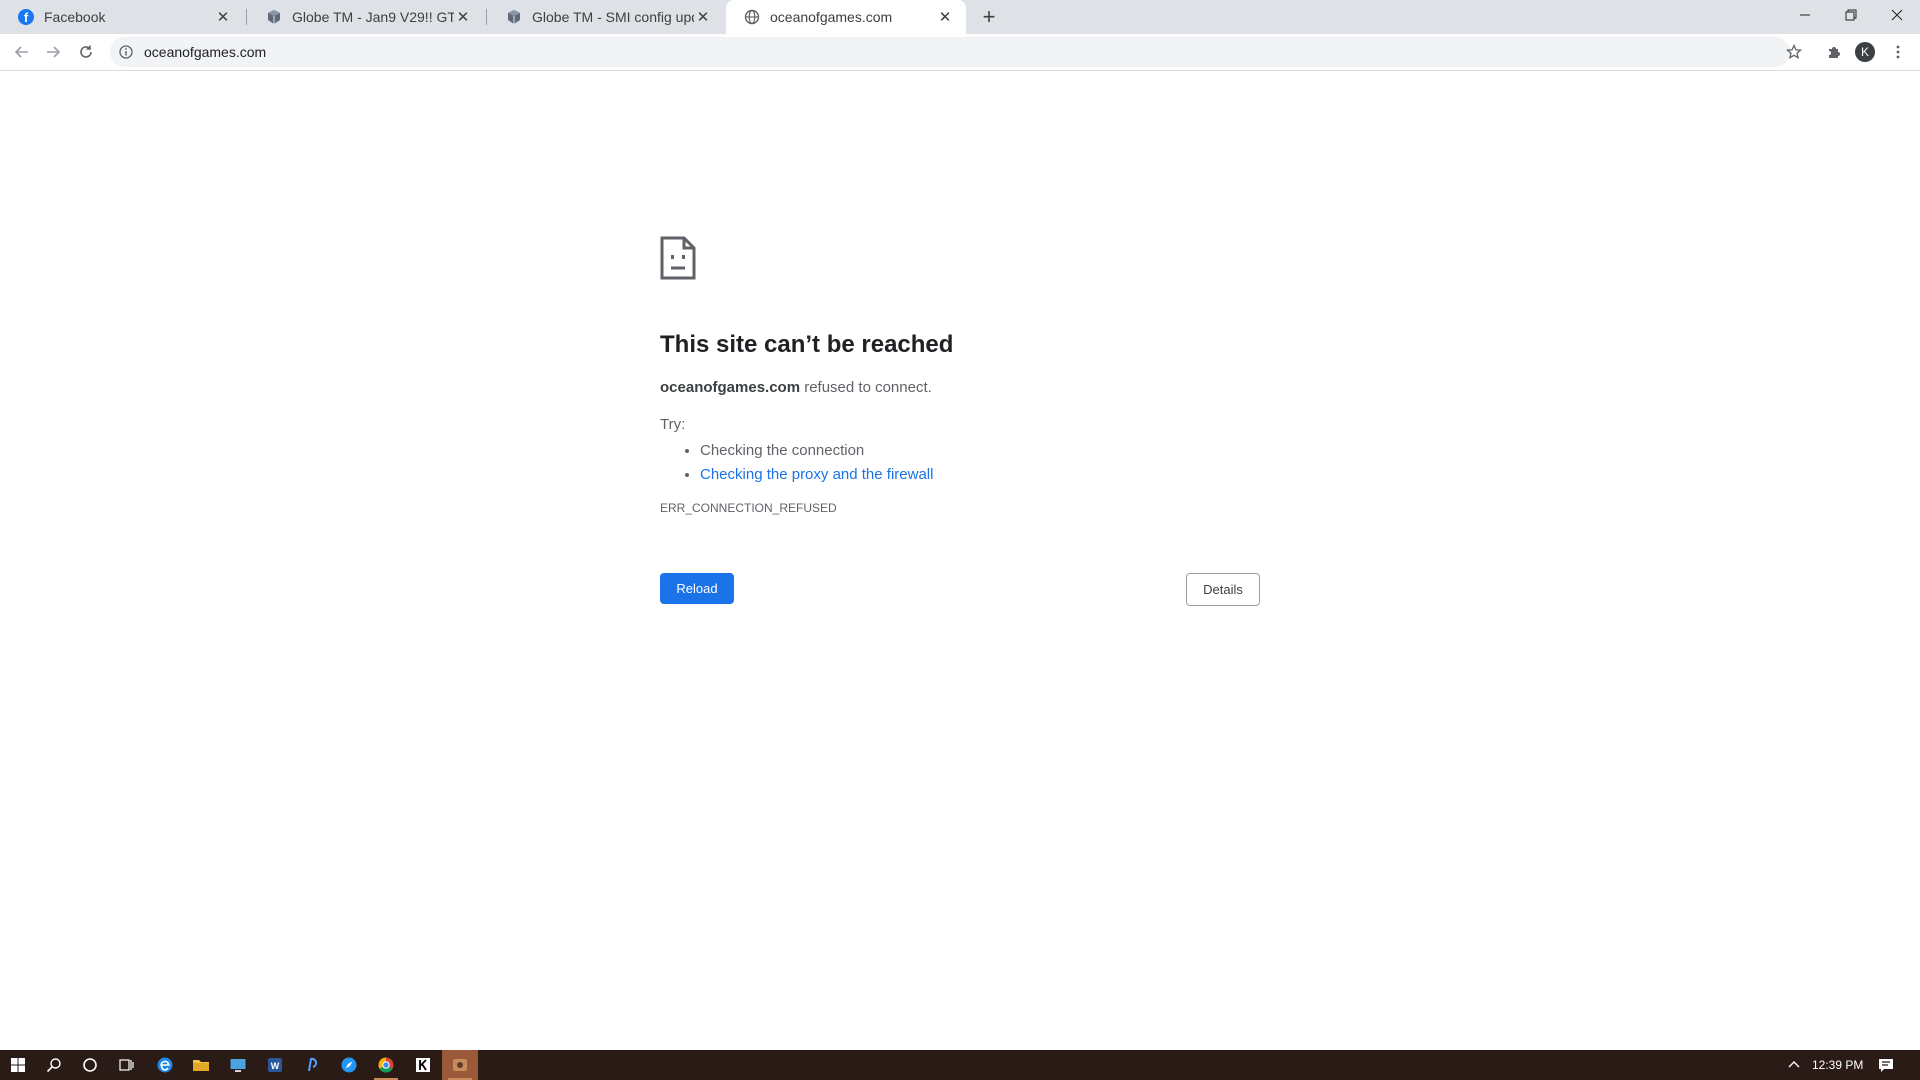 This screenshot has width=1920, height=1080. I want to click on restore-icon, so click(1851, 15).